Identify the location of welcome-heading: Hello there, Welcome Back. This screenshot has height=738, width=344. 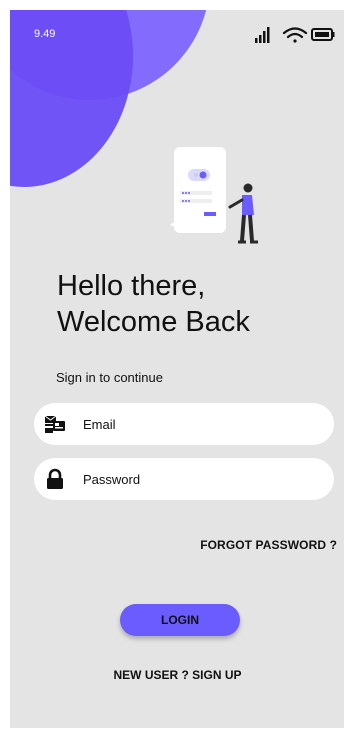
(153, 304).